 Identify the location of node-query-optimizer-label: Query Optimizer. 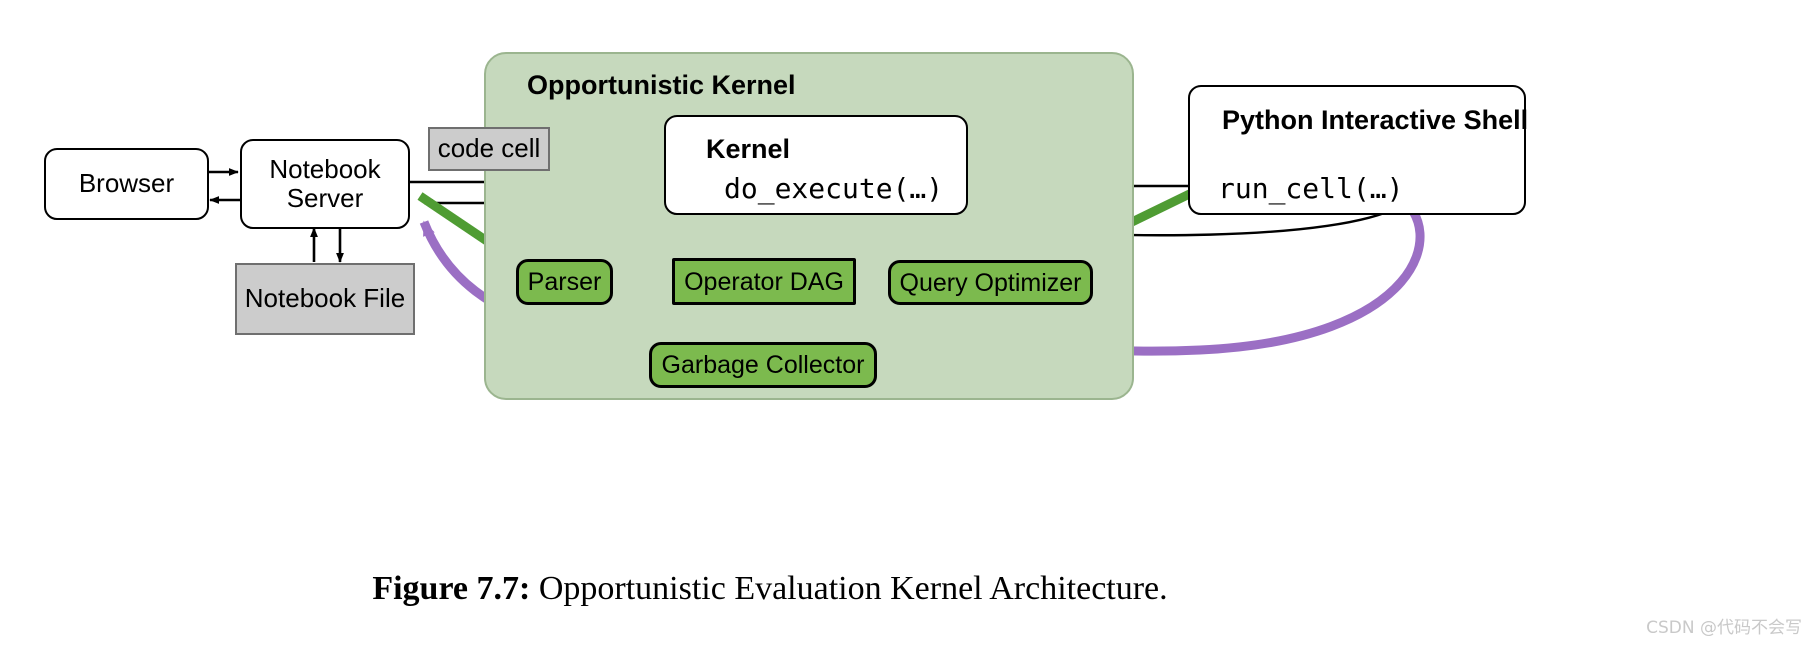
(990, 282).